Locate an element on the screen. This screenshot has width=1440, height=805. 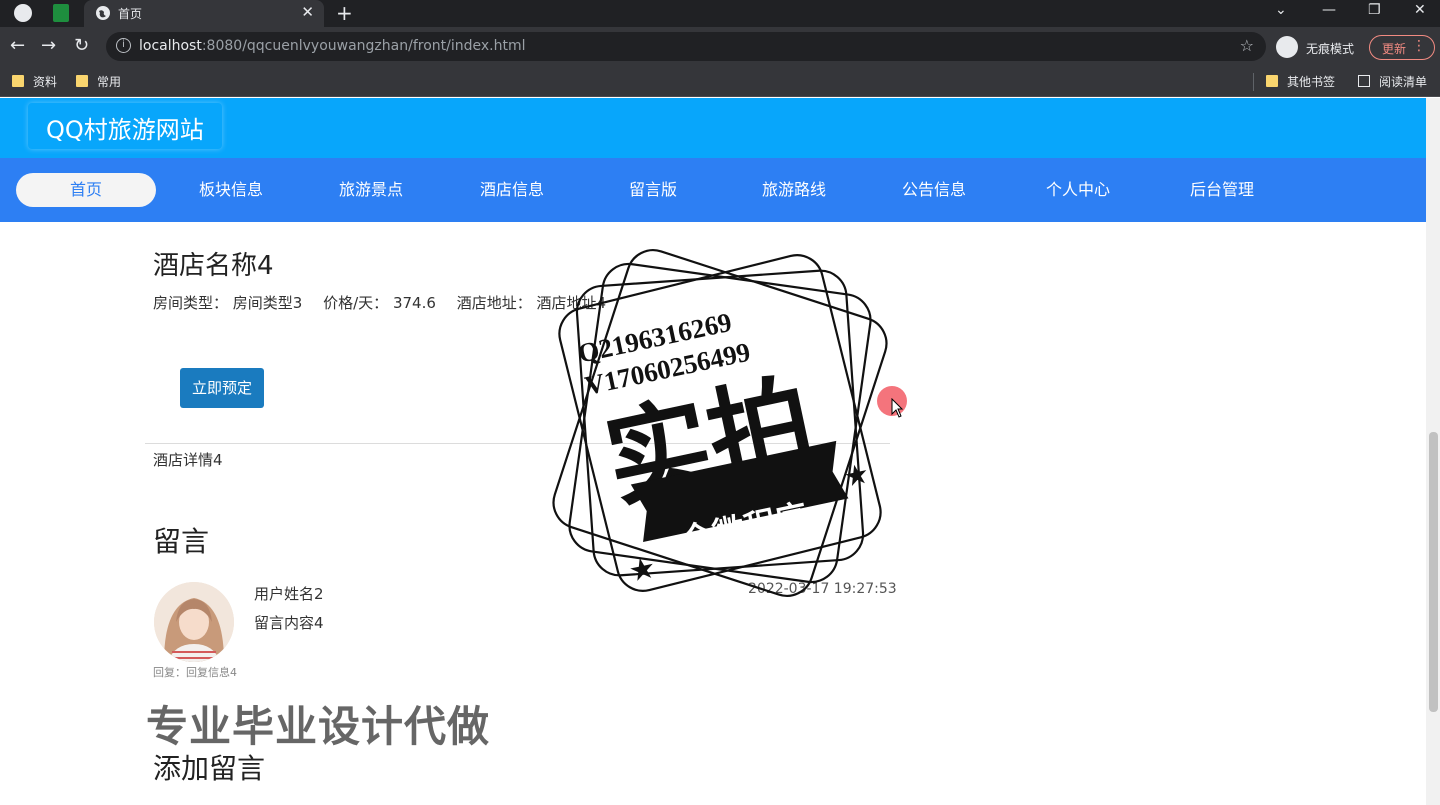
comment-content: 留言内容4 is located at coordinates (289, 623).